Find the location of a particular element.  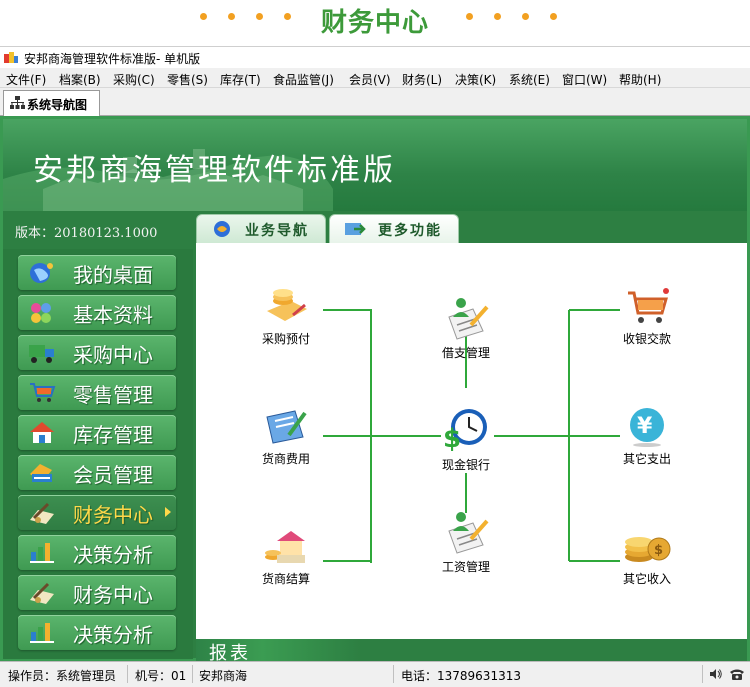

clock-dollar-icon: $ is located at coordinates (465, 431).